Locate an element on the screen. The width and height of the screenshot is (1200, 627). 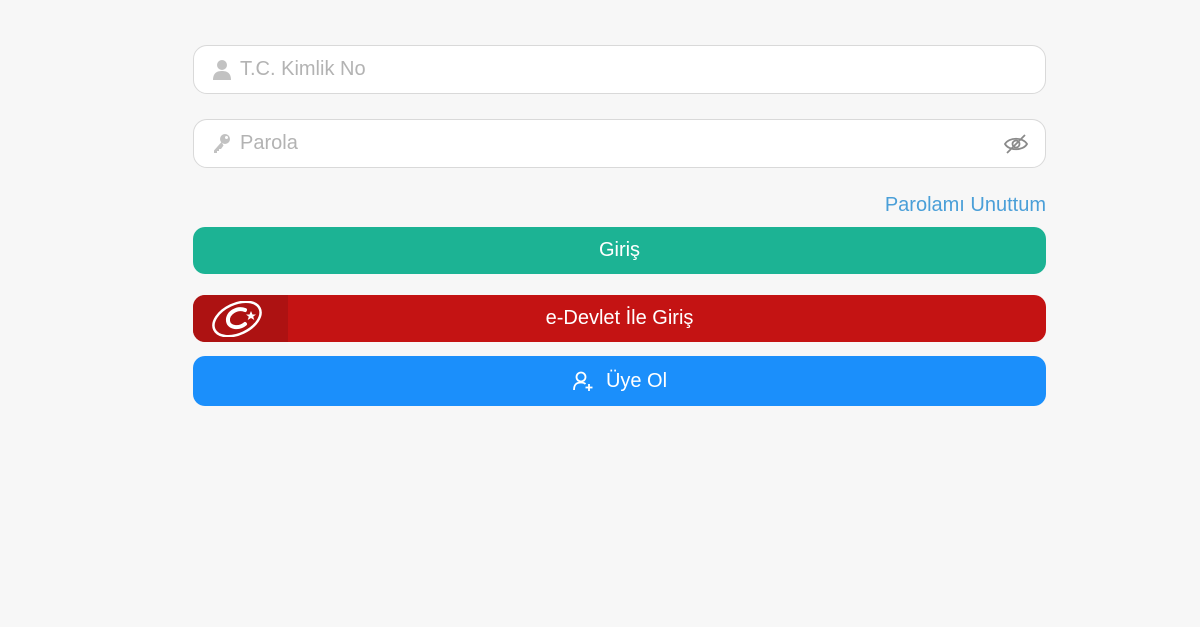
forgot-password-link: Parolamı Unuttum is located at coordinates (965, 205).